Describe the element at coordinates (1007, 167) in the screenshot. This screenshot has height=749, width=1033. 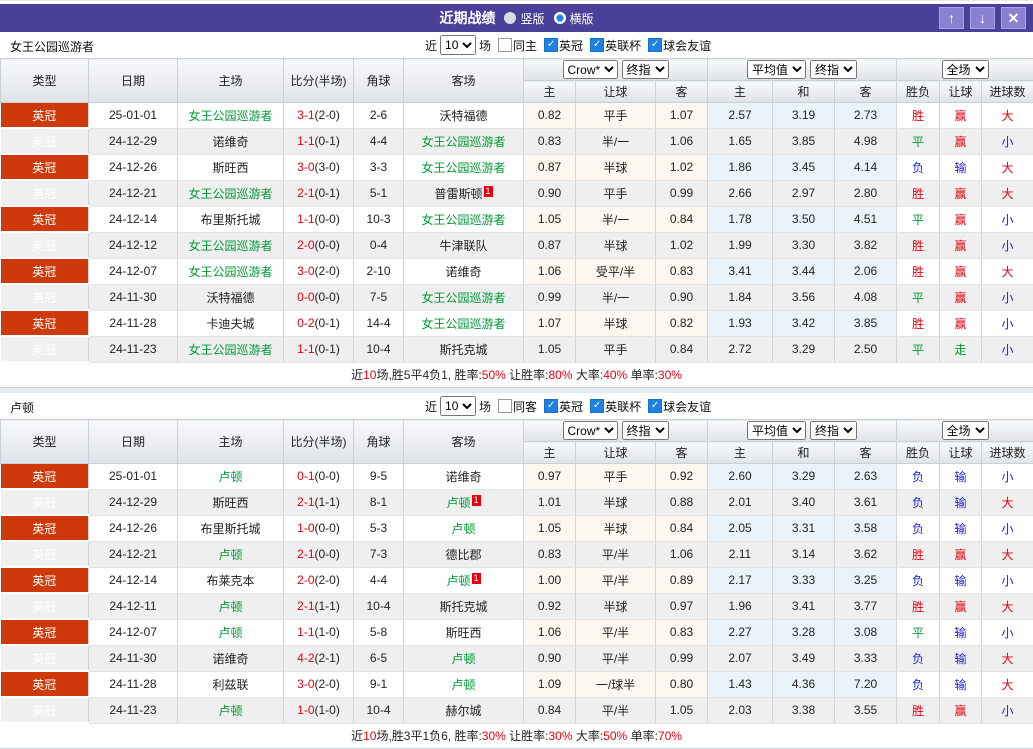
I see `goals-result-cell: 大` at that location.